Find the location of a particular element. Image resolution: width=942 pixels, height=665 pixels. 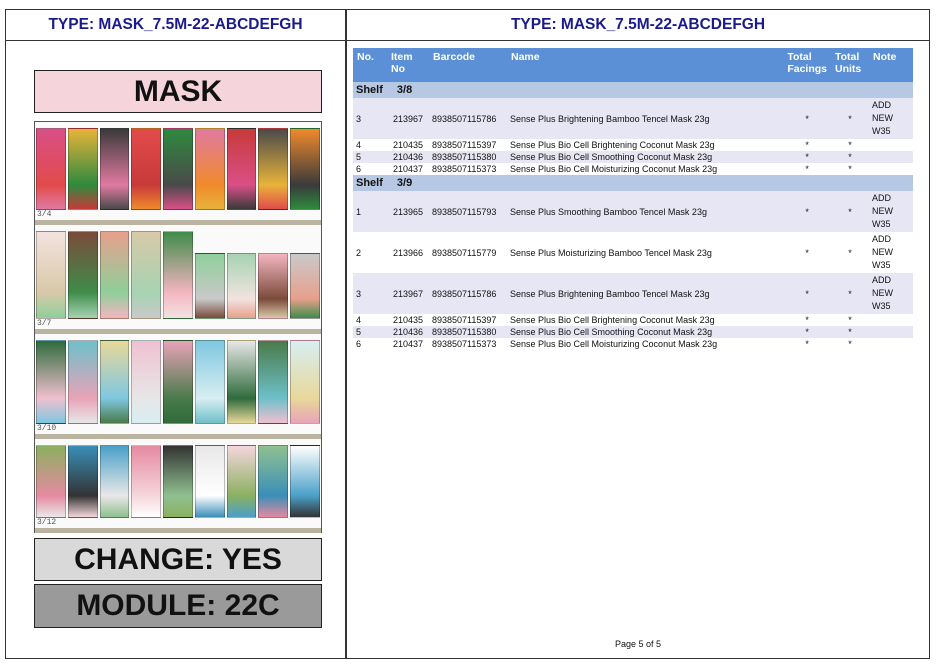

col-barcode: Barcode is located at coordinates (468, 65).